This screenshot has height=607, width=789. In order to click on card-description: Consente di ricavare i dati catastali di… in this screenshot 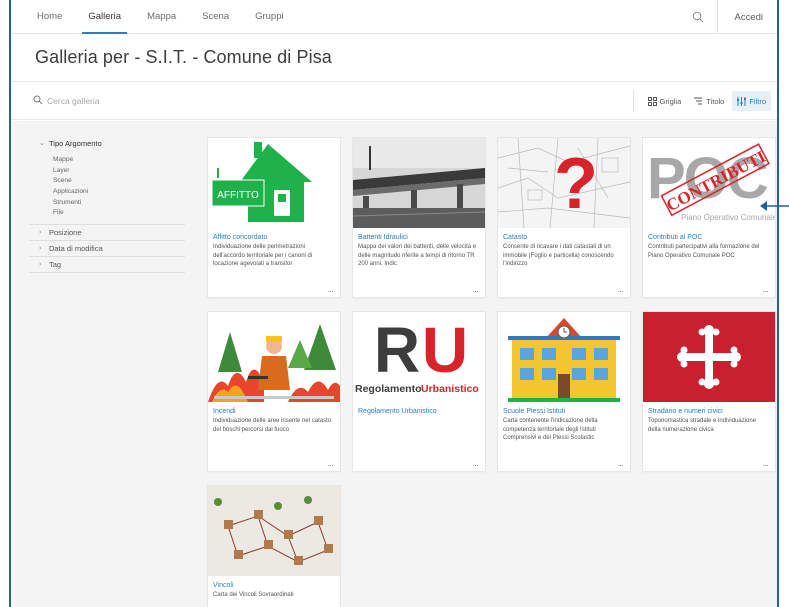, I will do `click(558, 256)`.